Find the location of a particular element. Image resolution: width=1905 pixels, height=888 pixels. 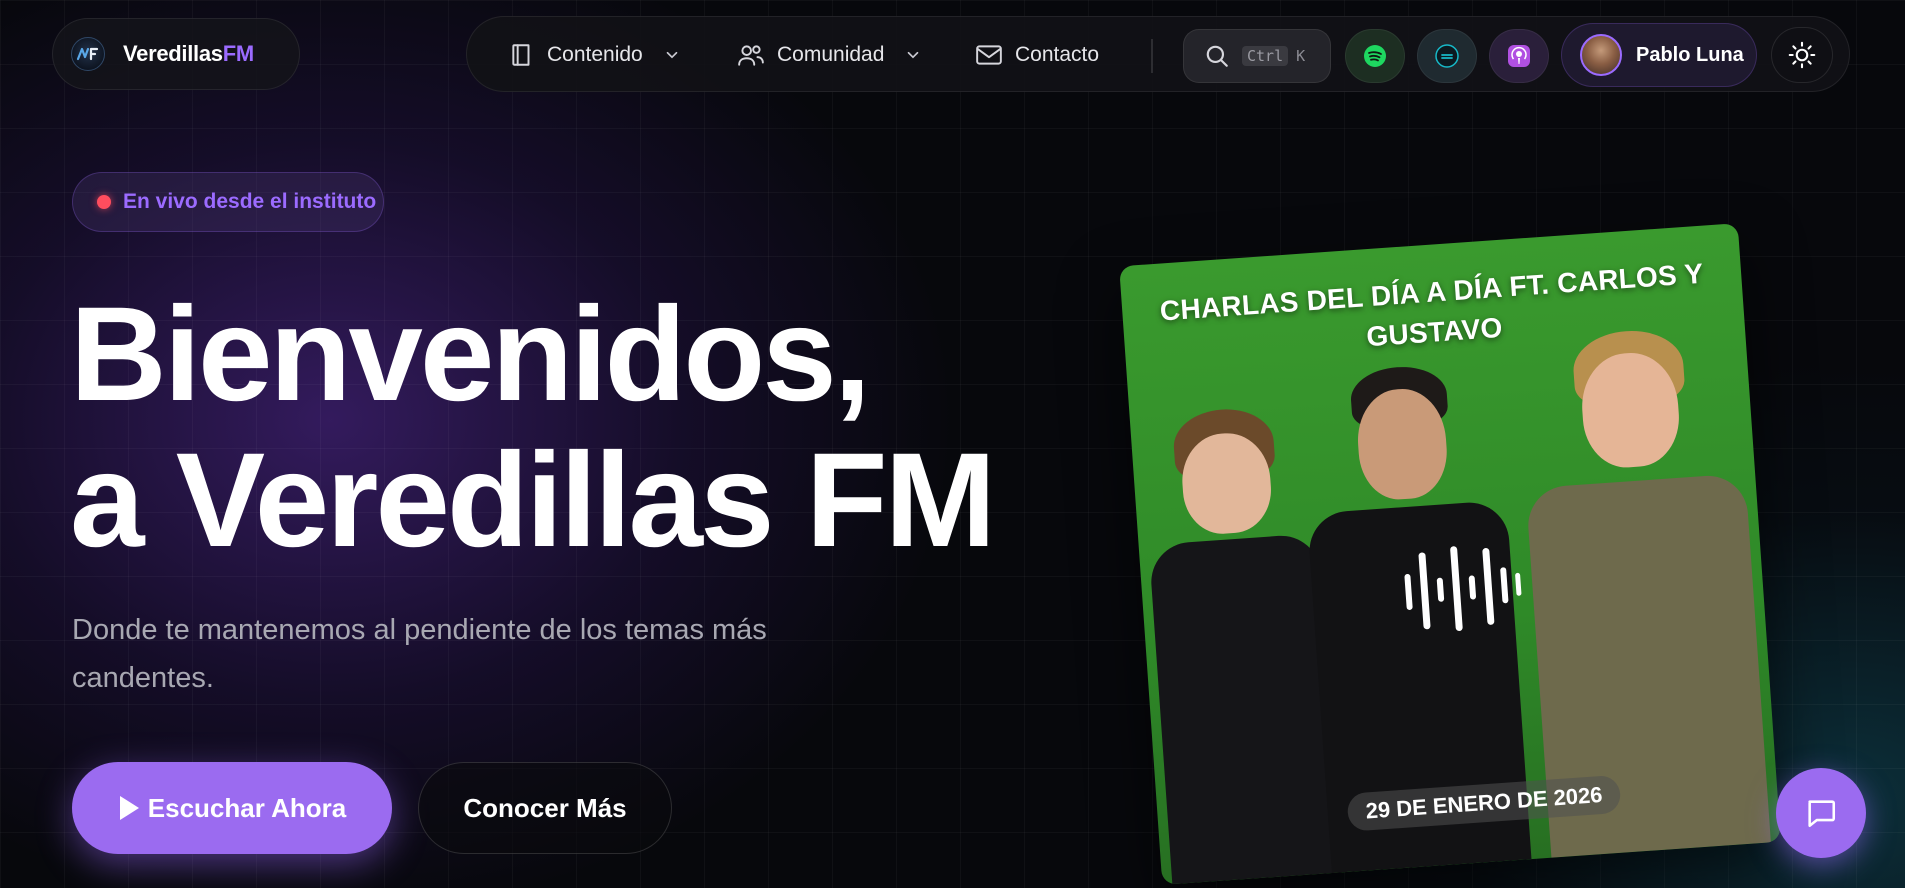

learn-more-label: Conocer Más is located at coordinates (545, 807).